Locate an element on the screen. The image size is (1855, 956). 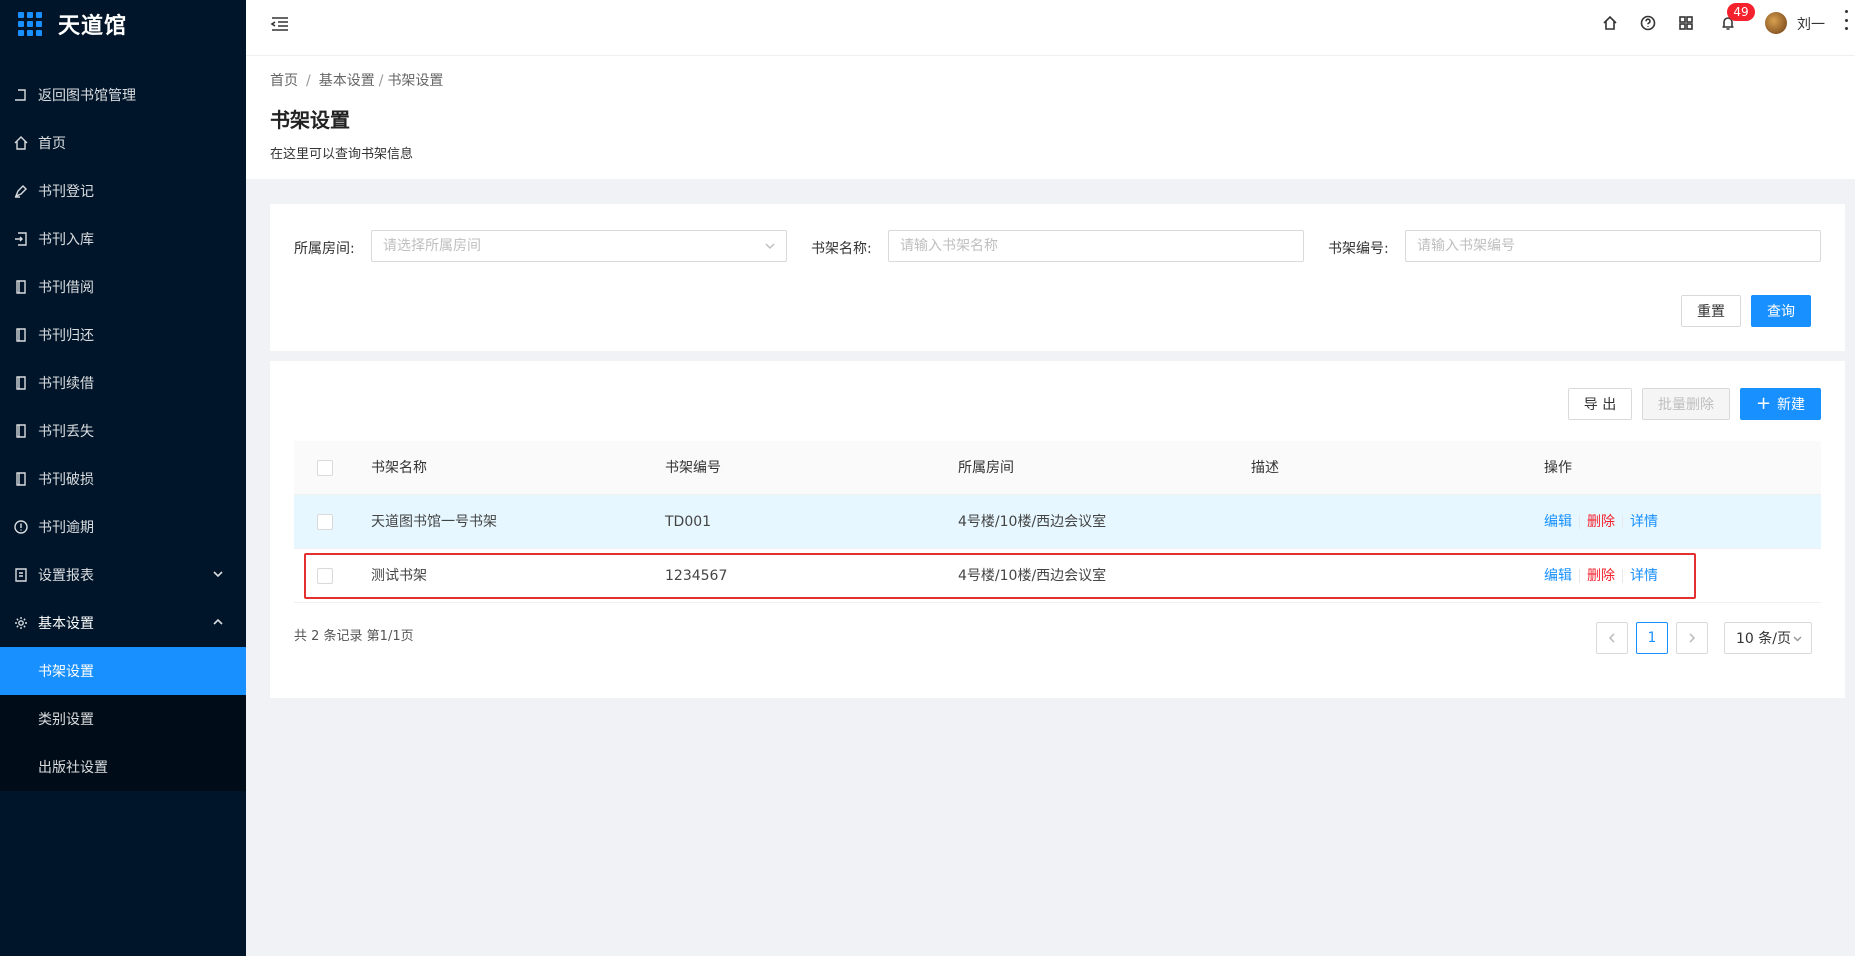
room-select-input is located at coordinates (579, 246).